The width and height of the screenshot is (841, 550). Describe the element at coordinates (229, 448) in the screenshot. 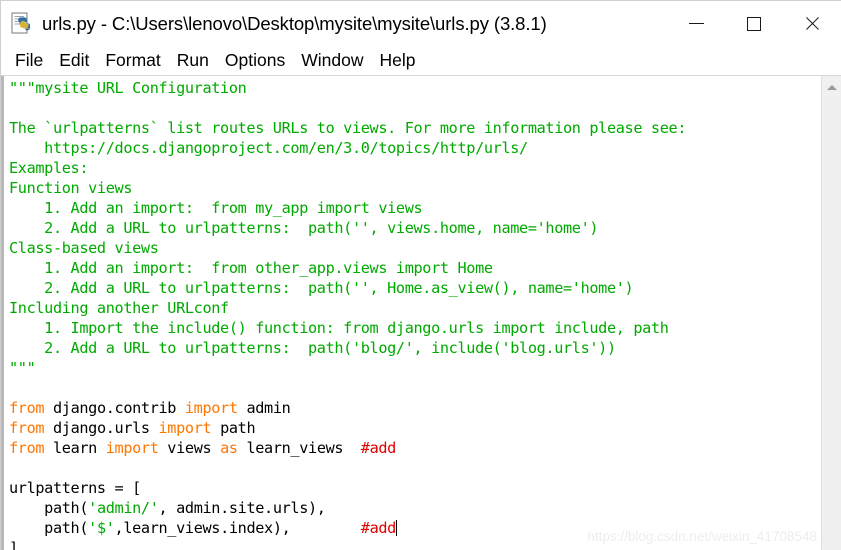

I see `code-token-kw: as` at that location.